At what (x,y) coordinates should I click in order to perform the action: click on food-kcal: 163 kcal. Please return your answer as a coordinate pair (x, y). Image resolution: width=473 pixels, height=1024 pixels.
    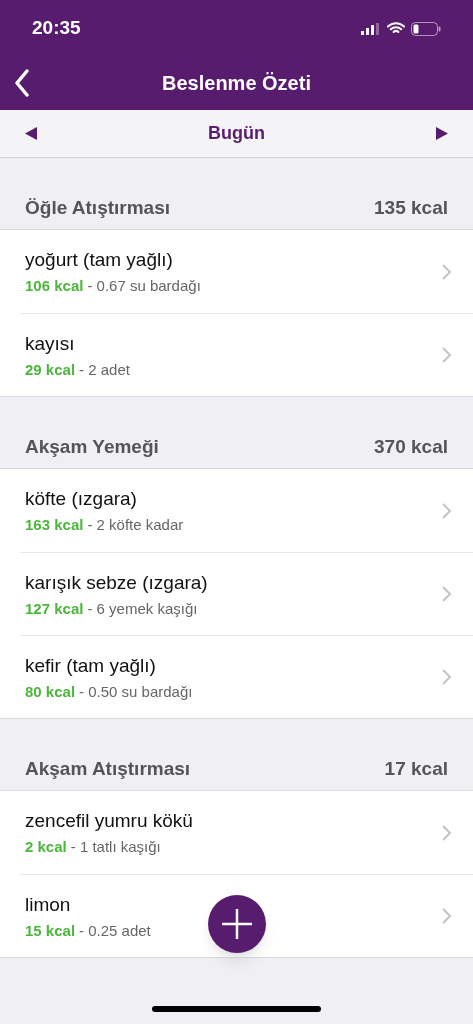
    Looking at the image, I should click on (54, 524).